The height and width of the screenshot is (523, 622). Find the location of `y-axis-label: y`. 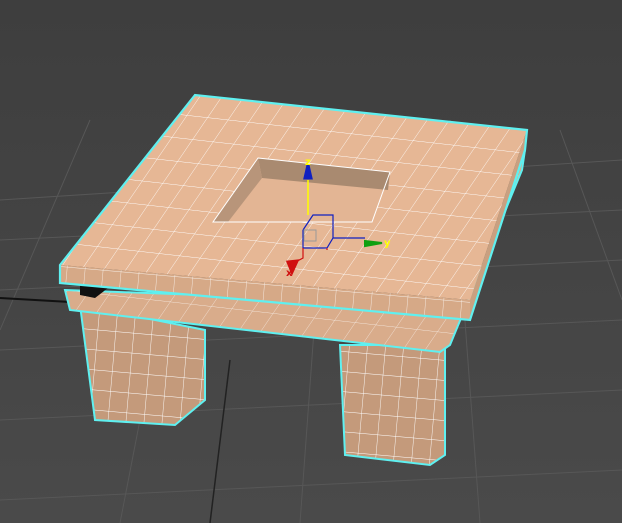

y-axis-label: y is located at coordinates (387, 243).